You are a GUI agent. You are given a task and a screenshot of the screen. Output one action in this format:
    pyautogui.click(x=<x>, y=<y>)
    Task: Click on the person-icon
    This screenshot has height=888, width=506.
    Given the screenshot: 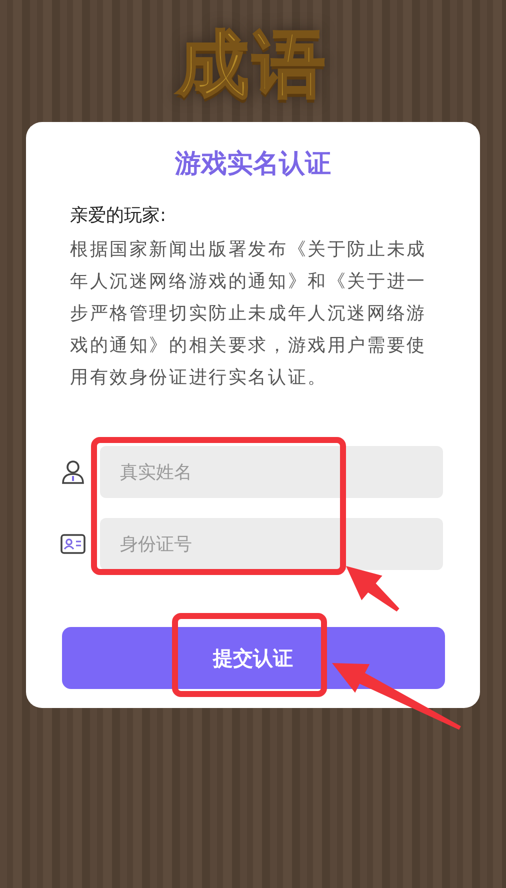 What is the action you would take?
    pyautogui.click(x=73, y=472)
    